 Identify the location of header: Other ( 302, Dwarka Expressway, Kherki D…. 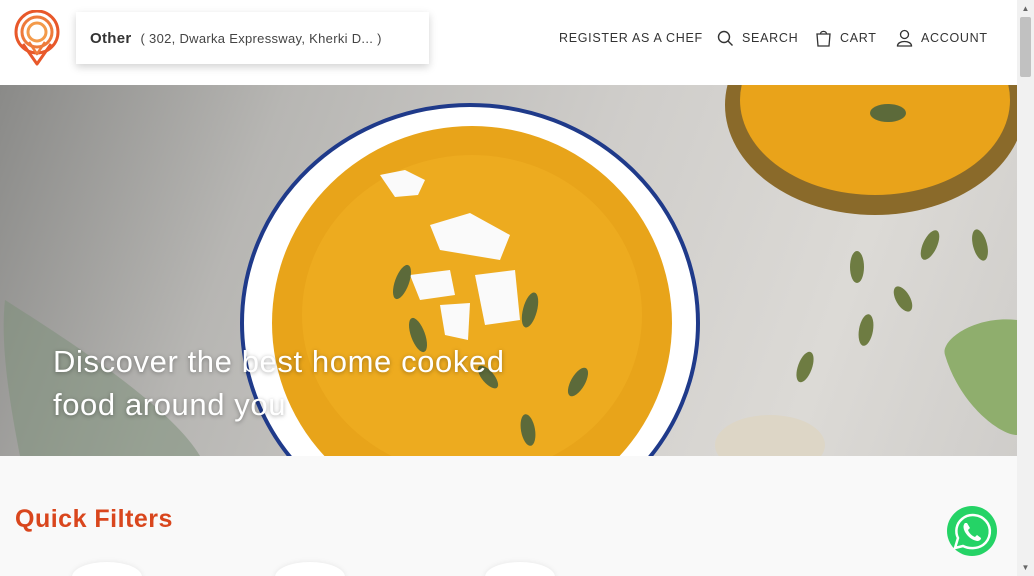
(508, 42).